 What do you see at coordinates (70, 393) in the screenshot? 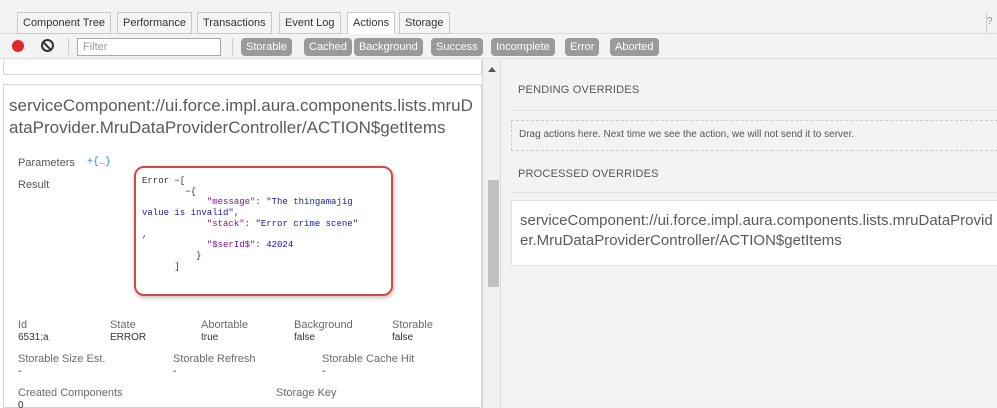
I see `field-label-created-components: Created Components` at bounding box center [70, 393].